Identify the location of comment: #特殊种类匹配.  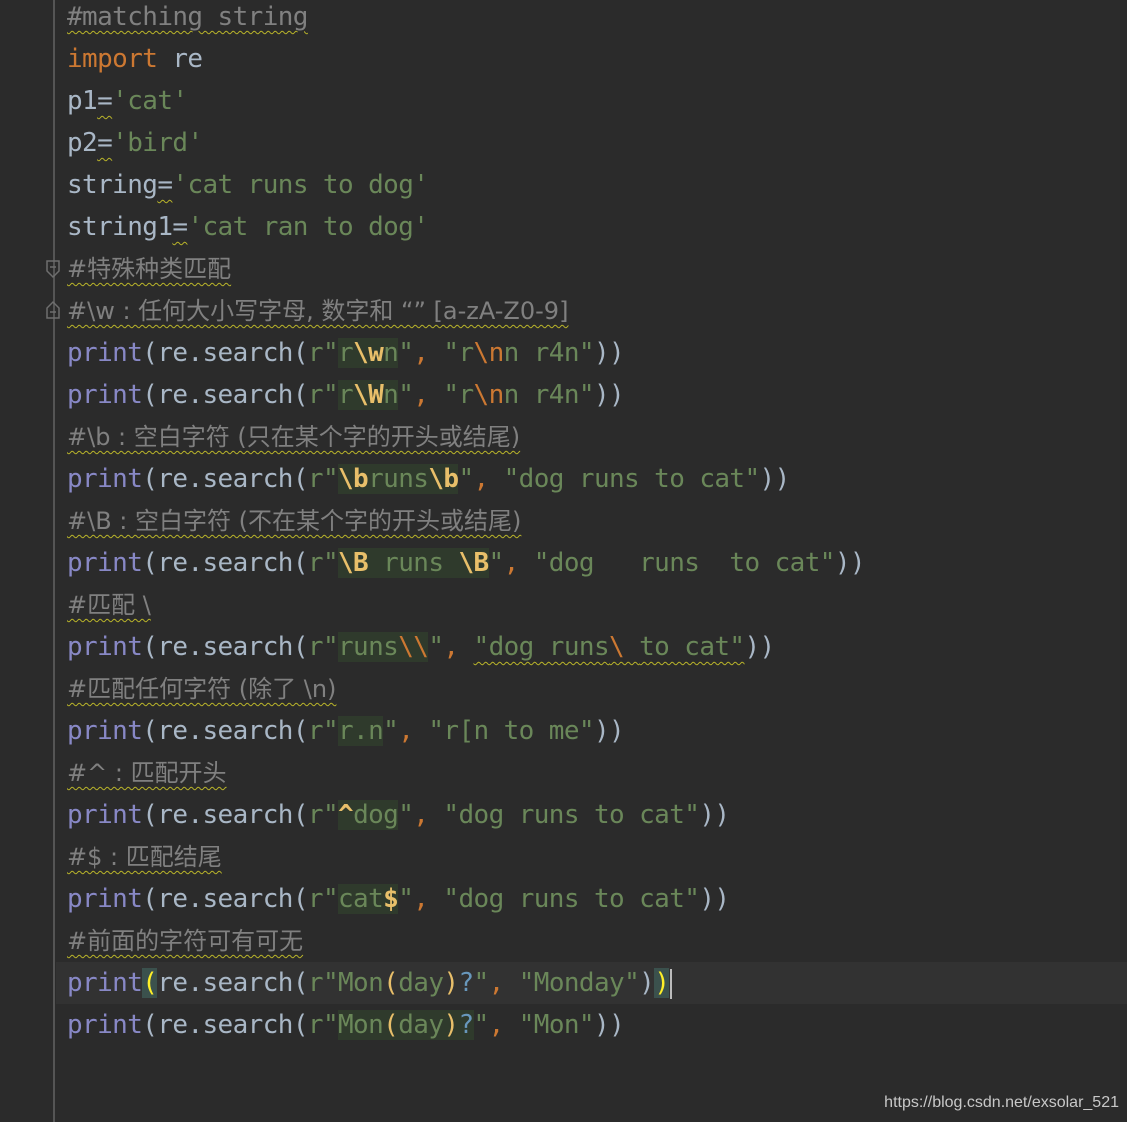
(149, 269).